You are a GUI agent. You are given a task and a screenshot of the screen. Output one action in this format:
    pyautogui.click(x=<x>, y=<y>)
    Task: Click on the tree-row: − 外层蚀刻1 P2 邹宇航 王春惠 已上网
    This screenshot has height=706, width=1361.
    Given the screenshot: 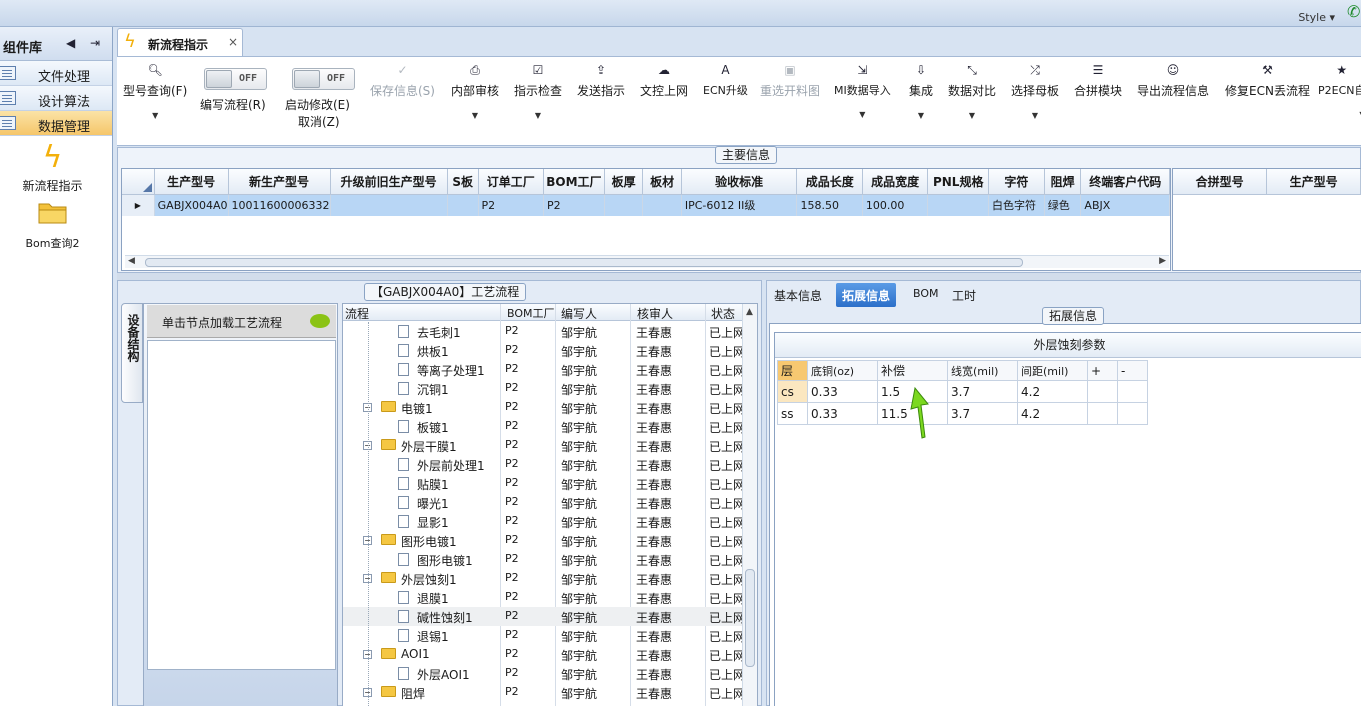 What is the action you would take?
    pyautogui.click(x=544, y=578)
    